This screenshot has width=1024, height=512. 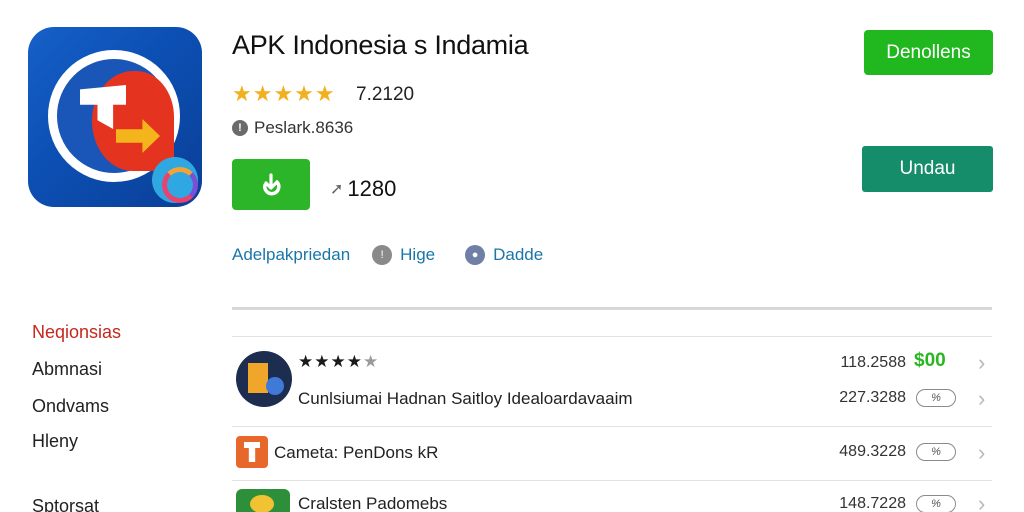 What do you see at coordinates (304, 127) in the screenshot?
I see `meta-text: Peslark.8636` at bounding box center [304, 127].